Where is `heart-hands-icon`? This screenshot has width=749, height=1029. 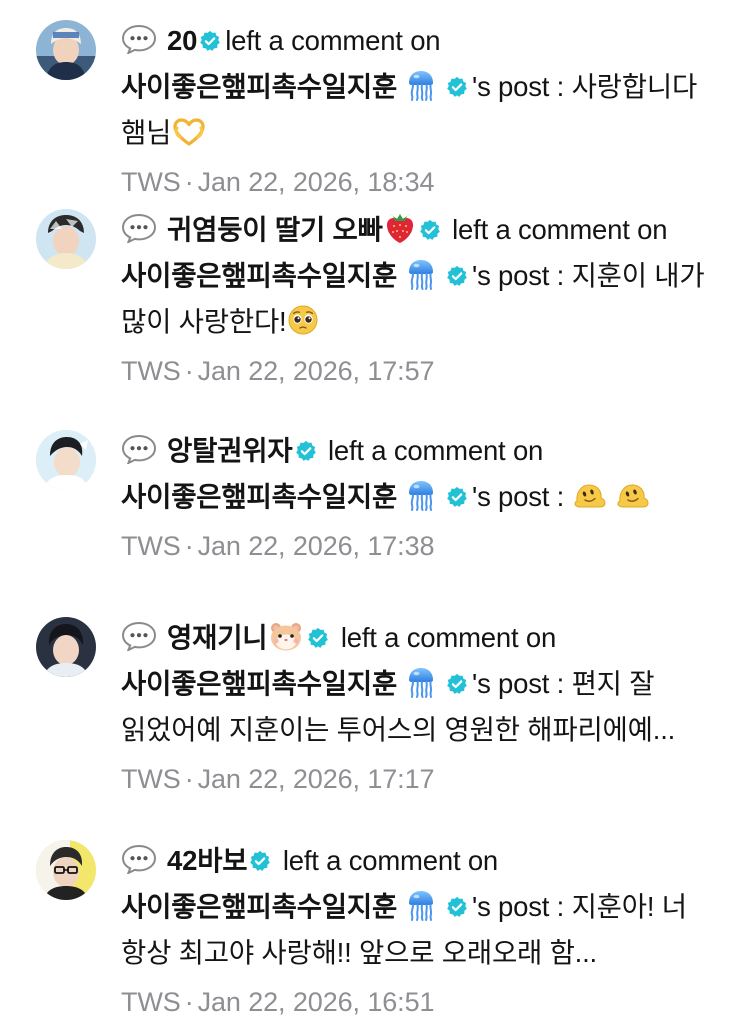 heart-hands-icon is located at coordinates (189, 132).